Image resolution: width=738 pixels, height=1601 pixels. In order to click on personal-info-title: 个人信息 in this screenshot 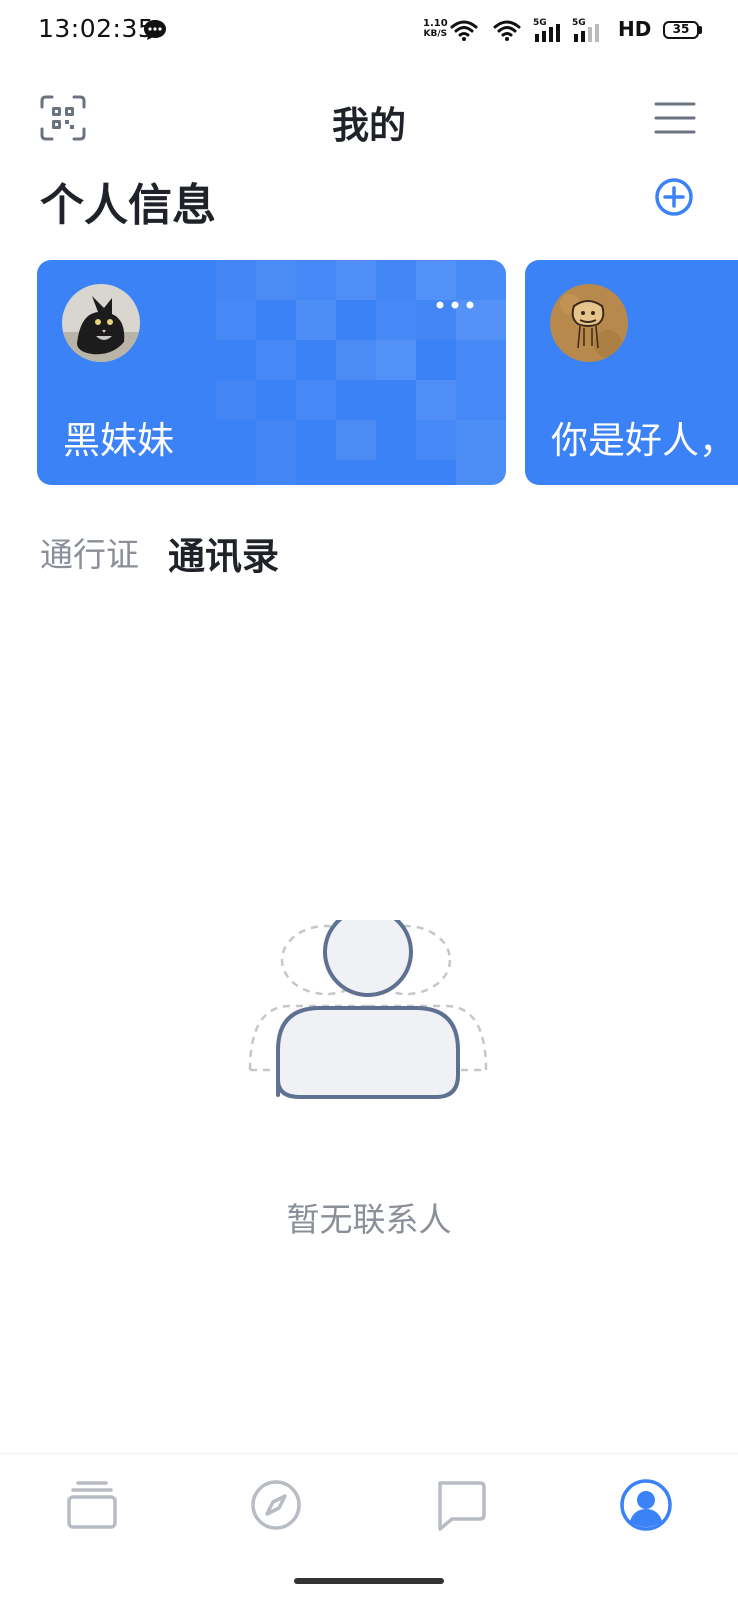, I will do `click(128, 205)`.